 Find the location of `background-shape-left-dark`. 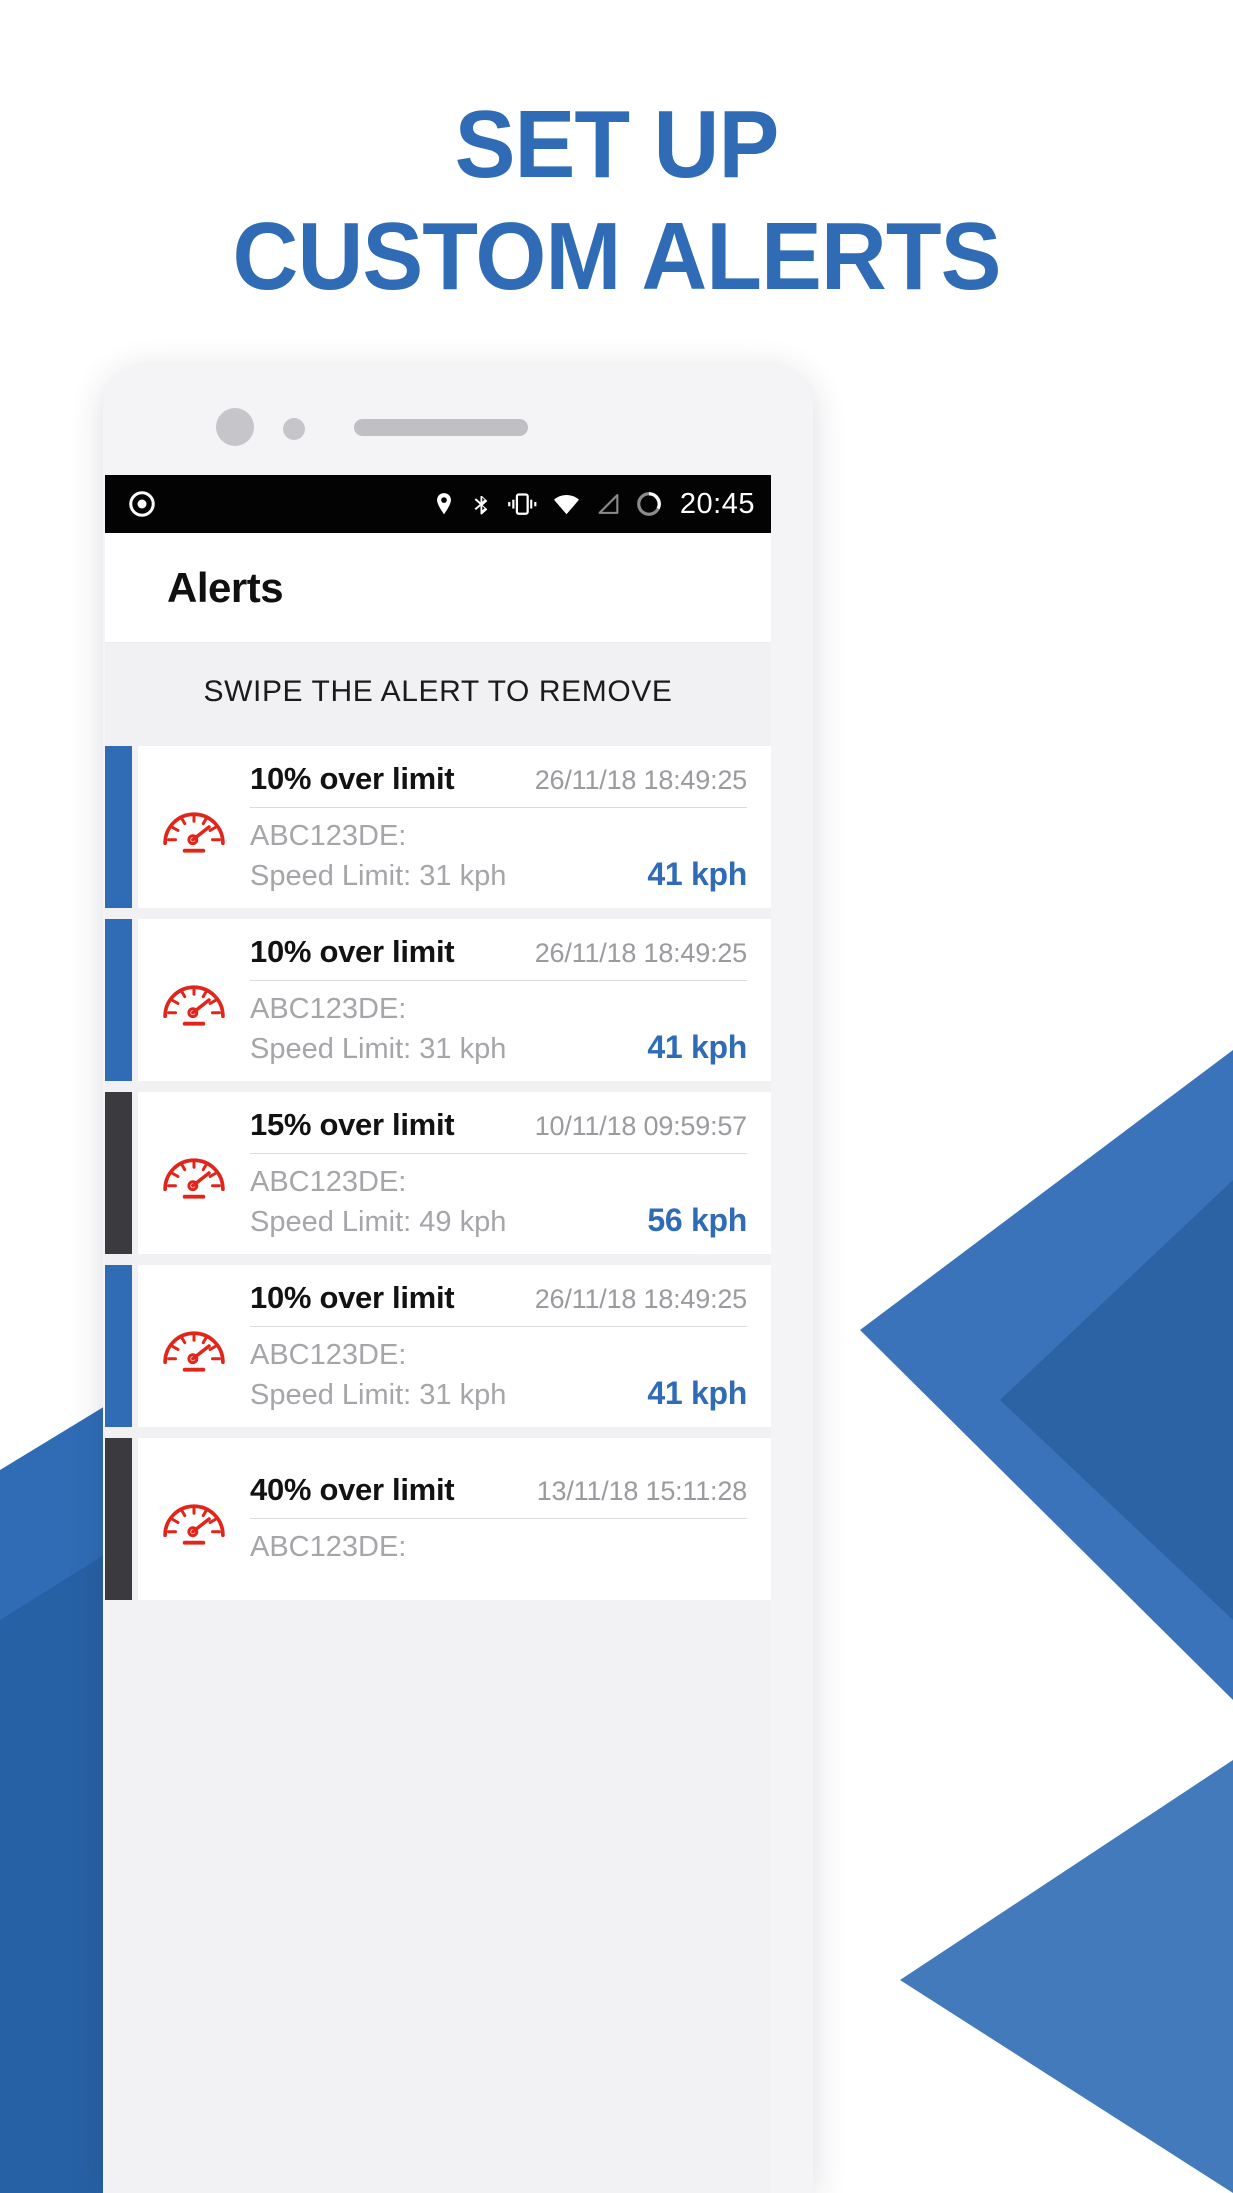

background-shape-left-dark is located at coordinates (60, 1869).